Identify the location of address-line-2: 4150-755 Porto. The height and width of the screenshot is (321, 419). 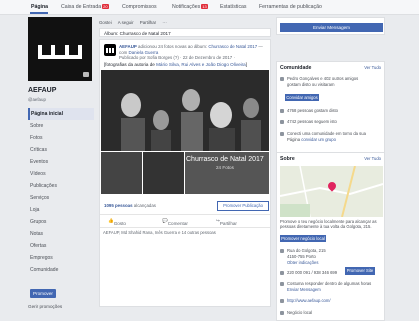
(301, 256).